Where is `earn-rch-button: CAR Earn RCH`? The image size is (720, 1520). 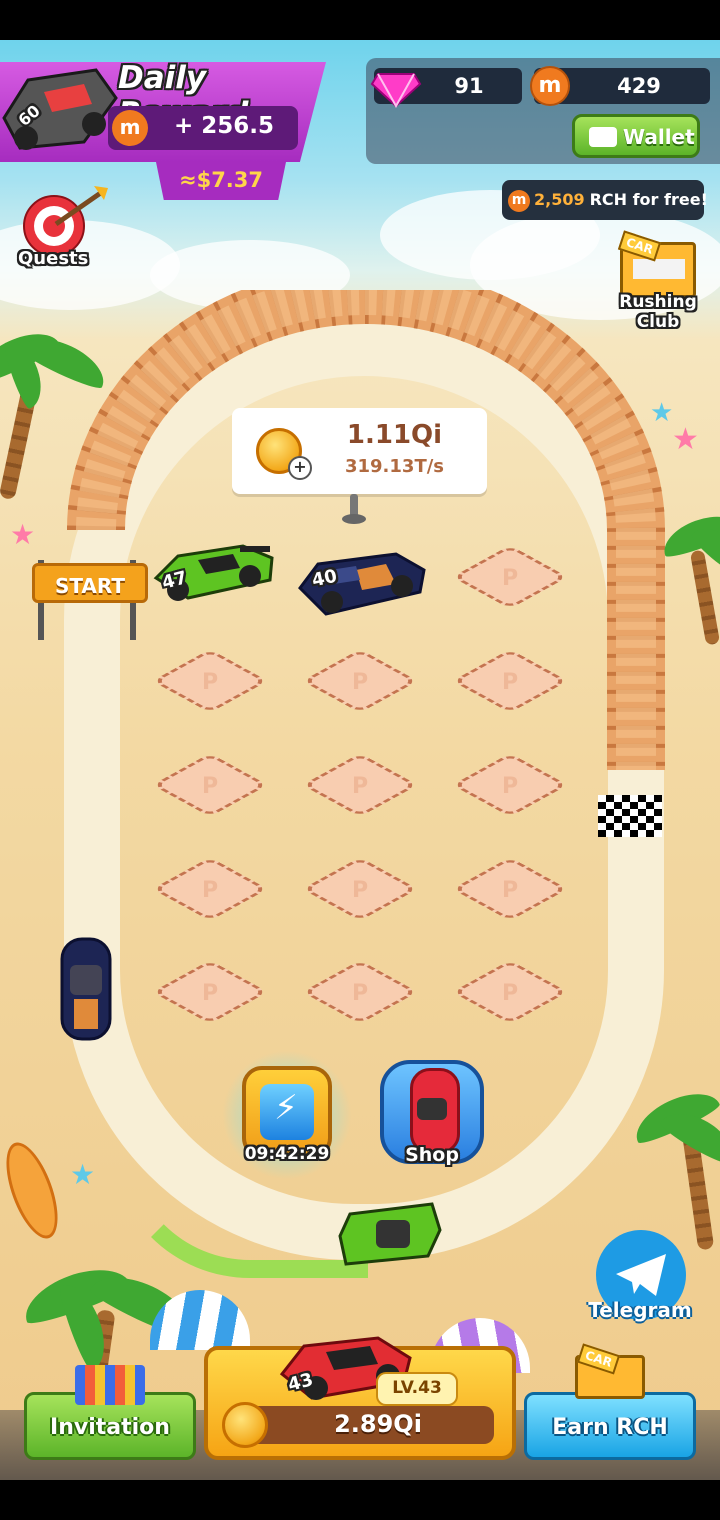
earn-rch-button: CAR Earn RCH is located at coordinates (610, 1401).